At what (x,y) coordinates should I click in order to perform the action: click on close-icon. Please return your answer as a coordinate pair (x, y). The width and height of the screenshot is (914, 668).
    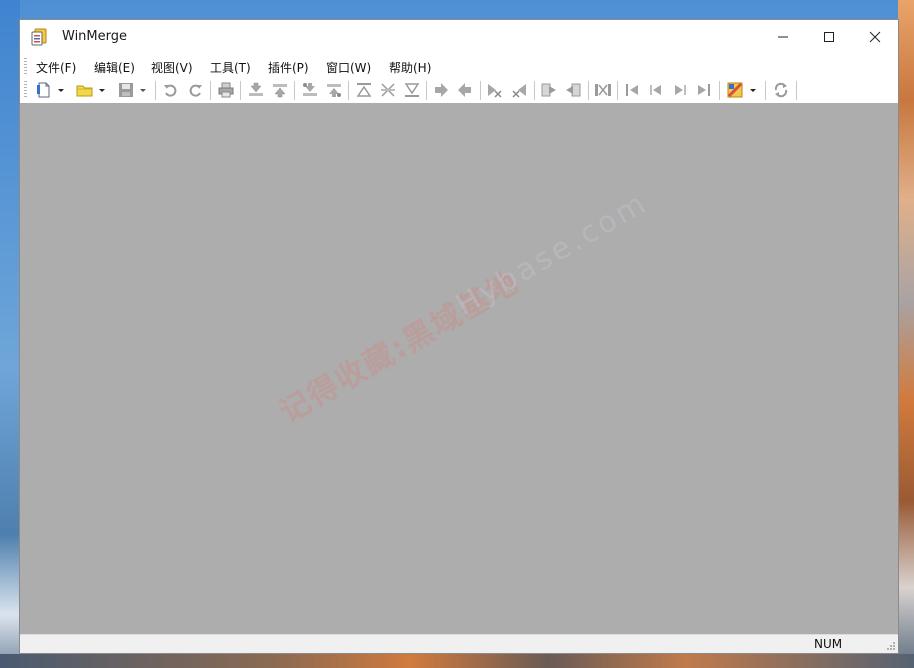
    Looking at the image, I should click on (875, 37).